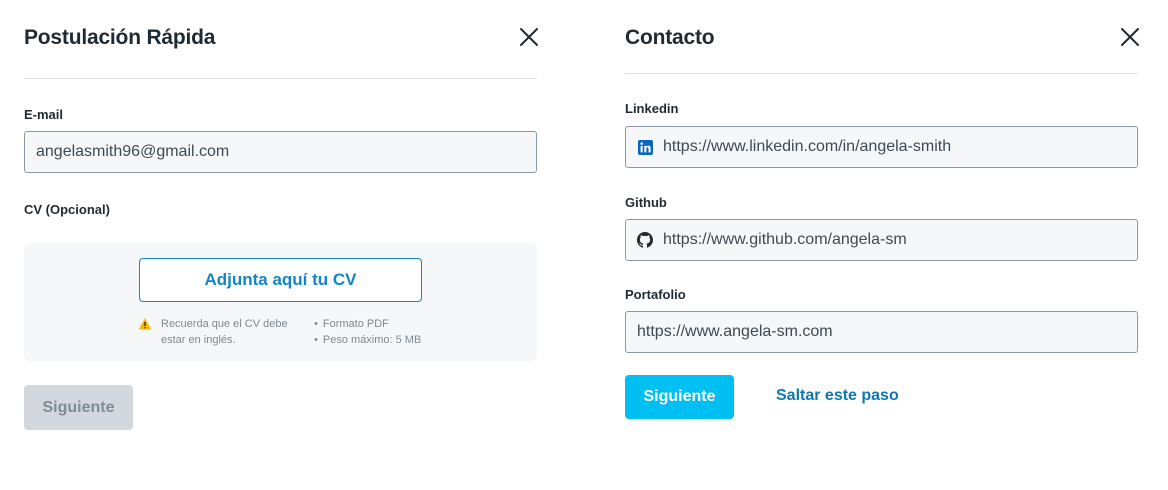 The width and height of the screenshot is (1168, 490). I want to click on portfolio-field: https://www.angela-sm.com, so click(881, 332).